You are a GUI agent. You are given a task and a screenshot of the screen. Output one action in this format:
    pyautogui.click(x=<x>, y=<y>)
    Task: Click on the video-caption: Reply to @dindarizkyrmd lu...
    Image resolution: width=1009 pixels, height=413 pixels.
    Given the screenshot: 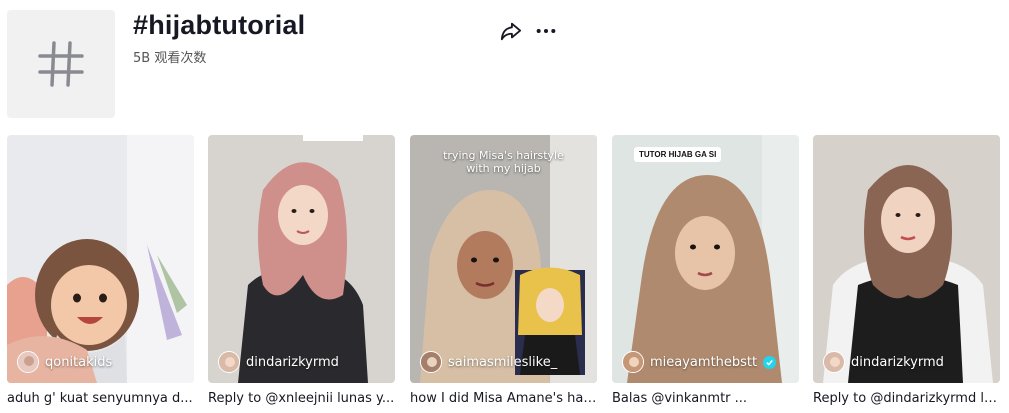 What is the action you would take?
    pyautogui.click(x=906, y=398)
    